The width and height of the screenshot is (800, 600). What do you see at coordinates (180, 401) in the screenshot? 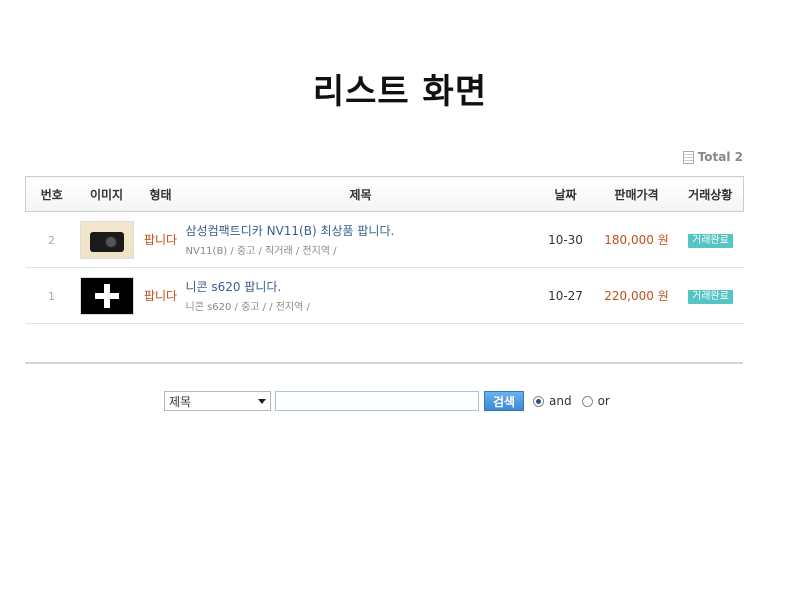
I see `search-field-selected: 제목` at bounding box center [180, 401].